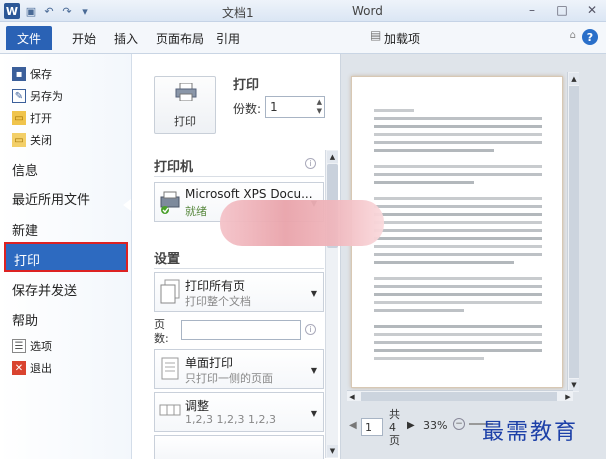 The image size is (606, 459). Describe the element at coordinates (241, 330) in the screenshot. I see `pages-input` at that location.